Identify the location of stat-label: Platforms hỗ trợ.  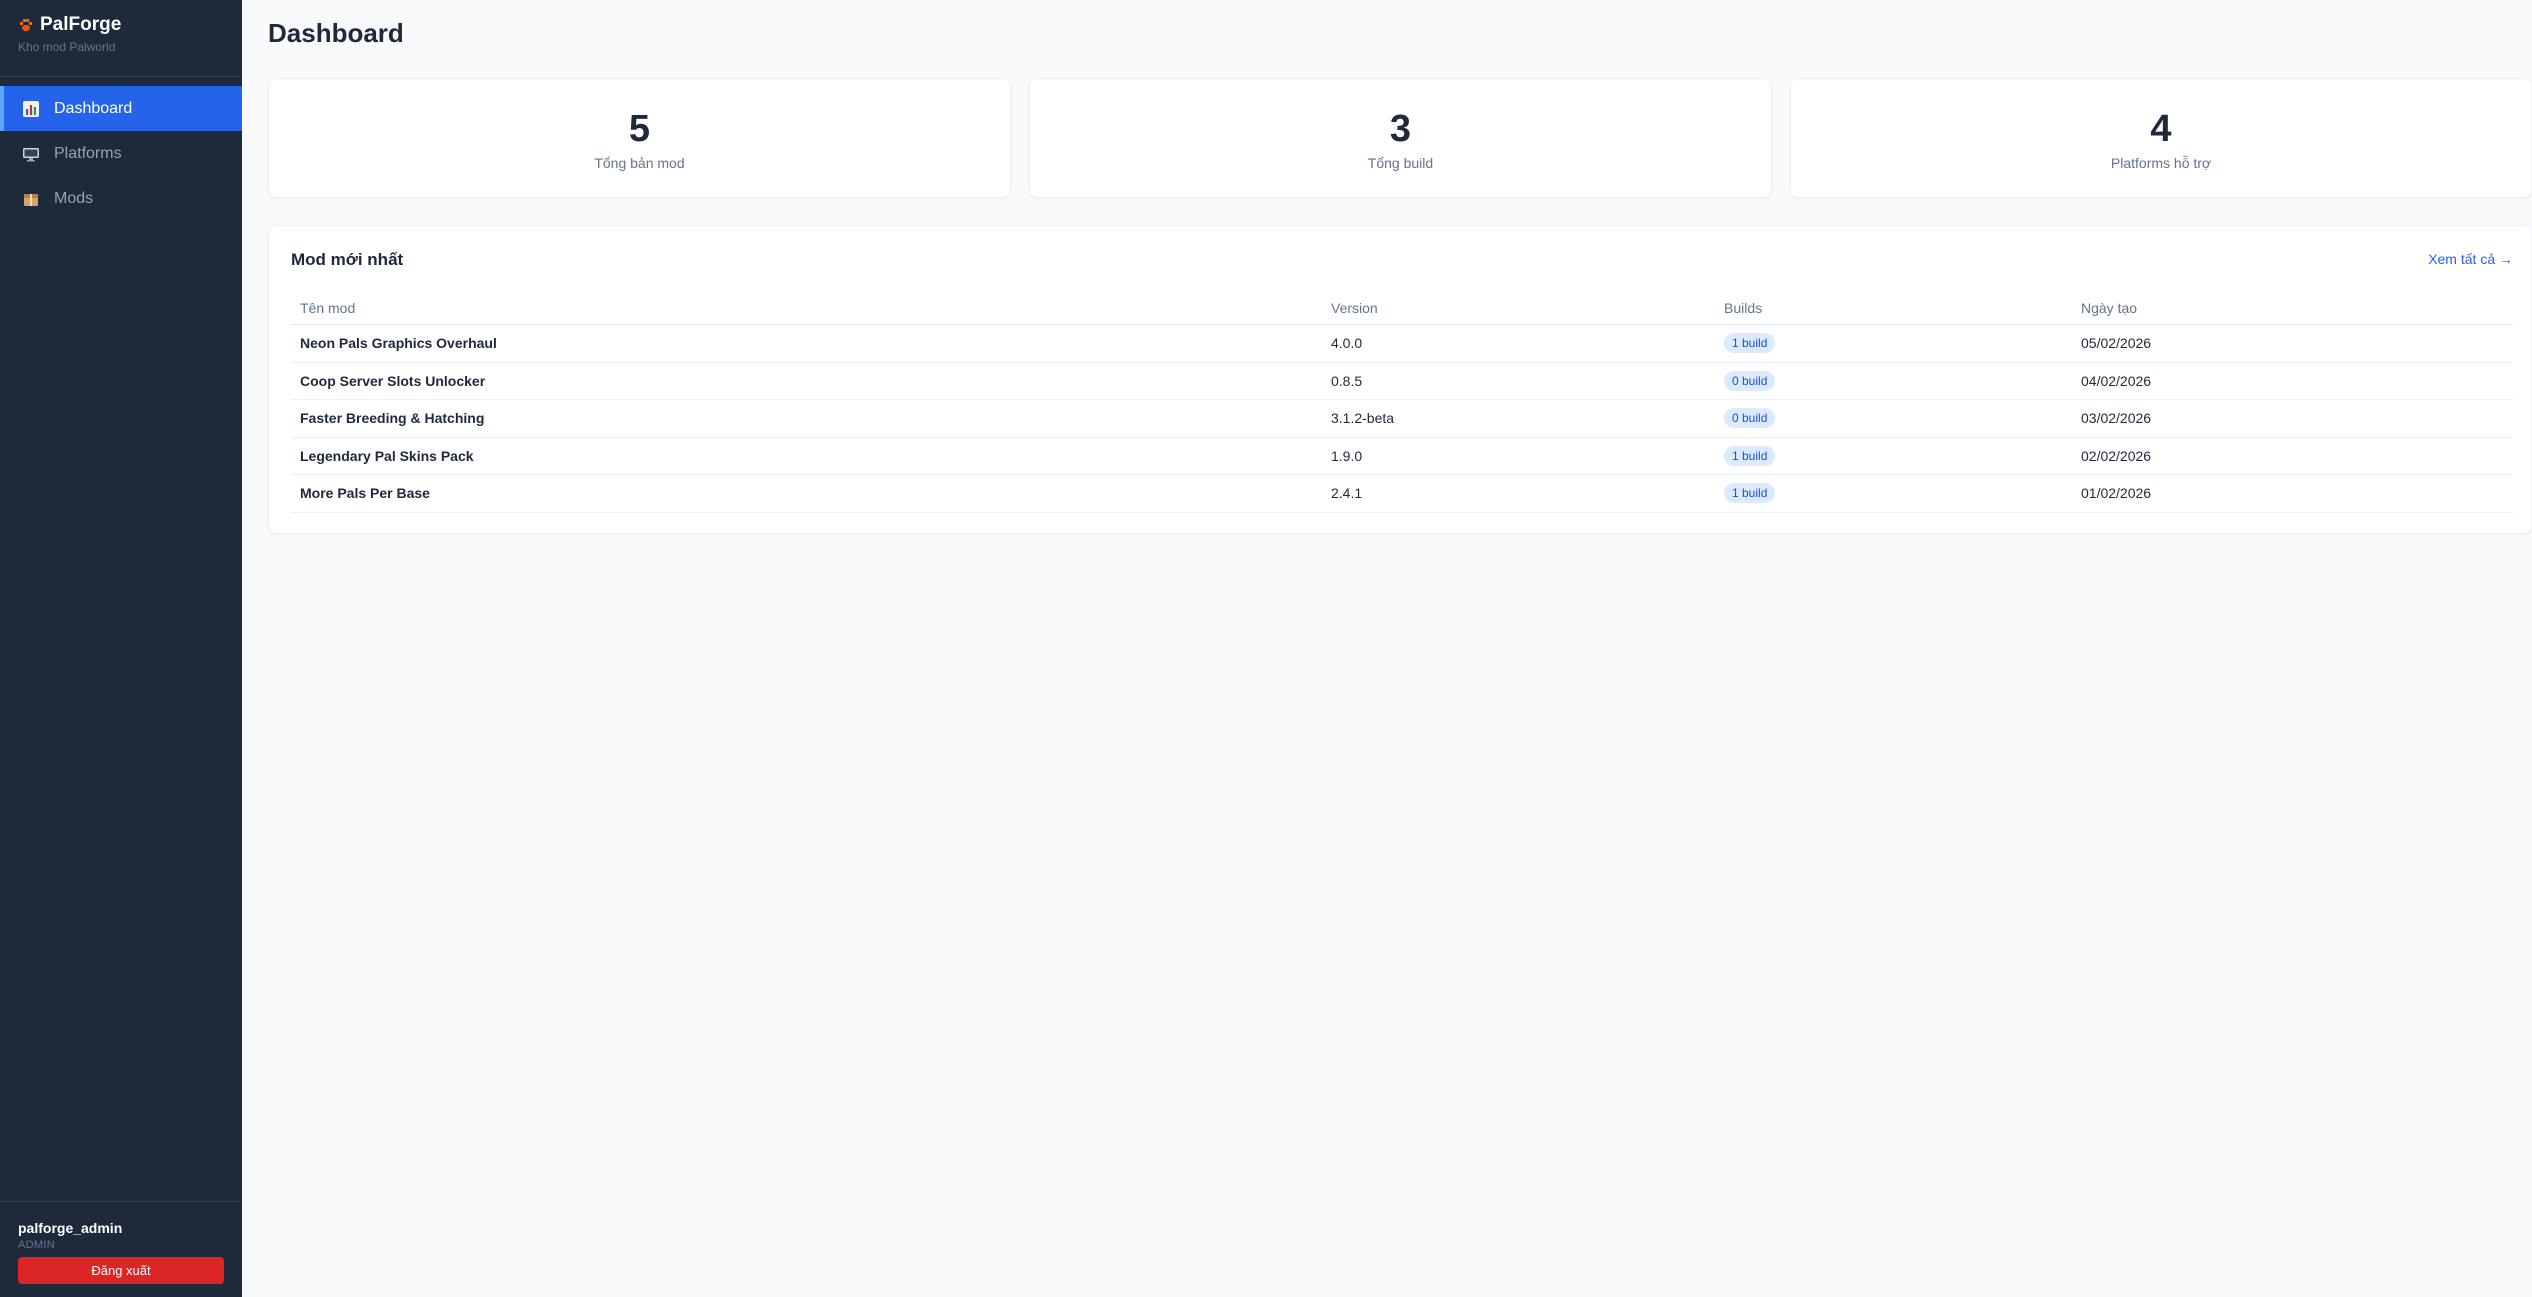
(2161, 163).